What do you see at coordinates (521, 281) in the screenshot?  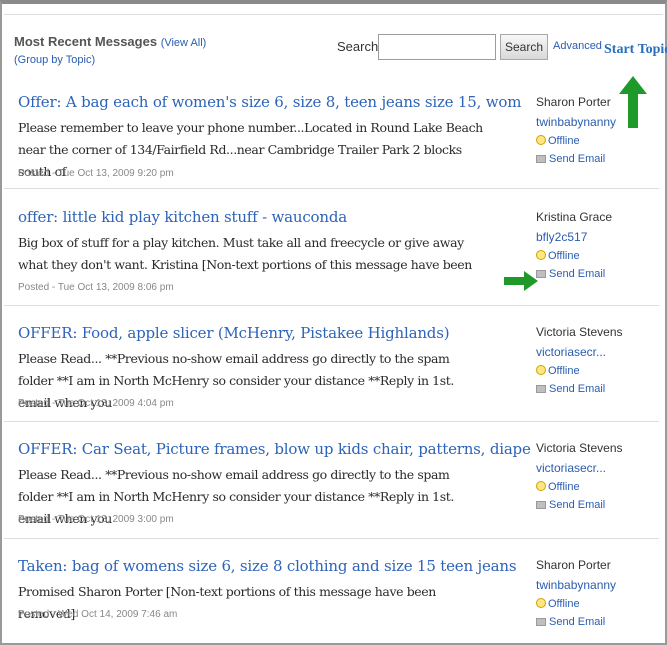 I see `arrow-right-icon` at bounding box center [521, 281].